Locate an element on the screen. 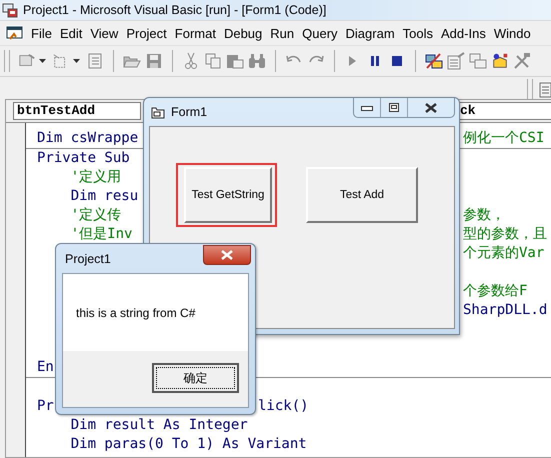 This screenshot has width=551, height=458. menu-item: Diagram is located at coordinates (370, 33).